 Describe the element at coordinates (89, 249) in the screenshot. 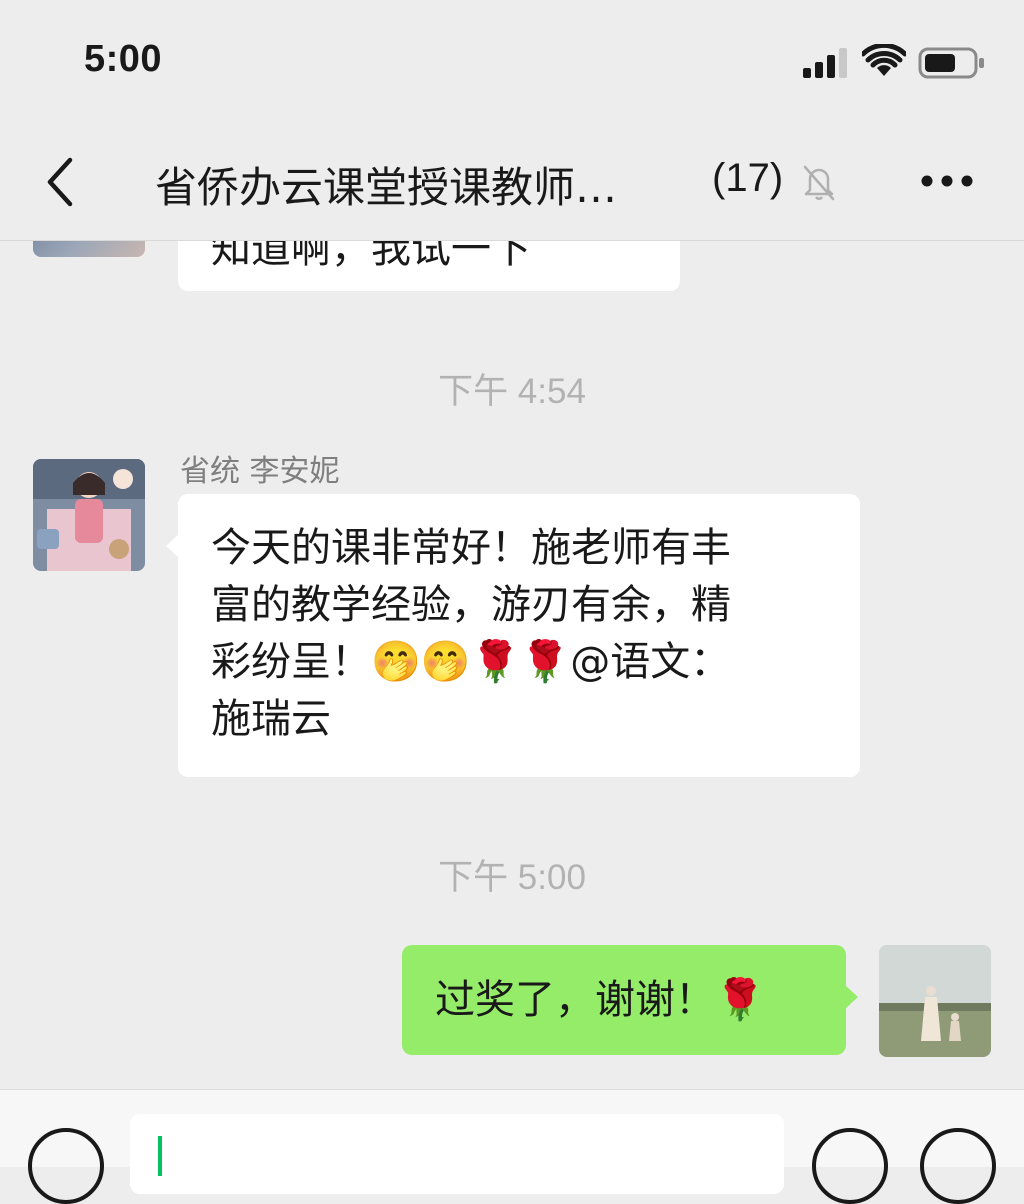

I see `avatar-prev-sender` at that location.